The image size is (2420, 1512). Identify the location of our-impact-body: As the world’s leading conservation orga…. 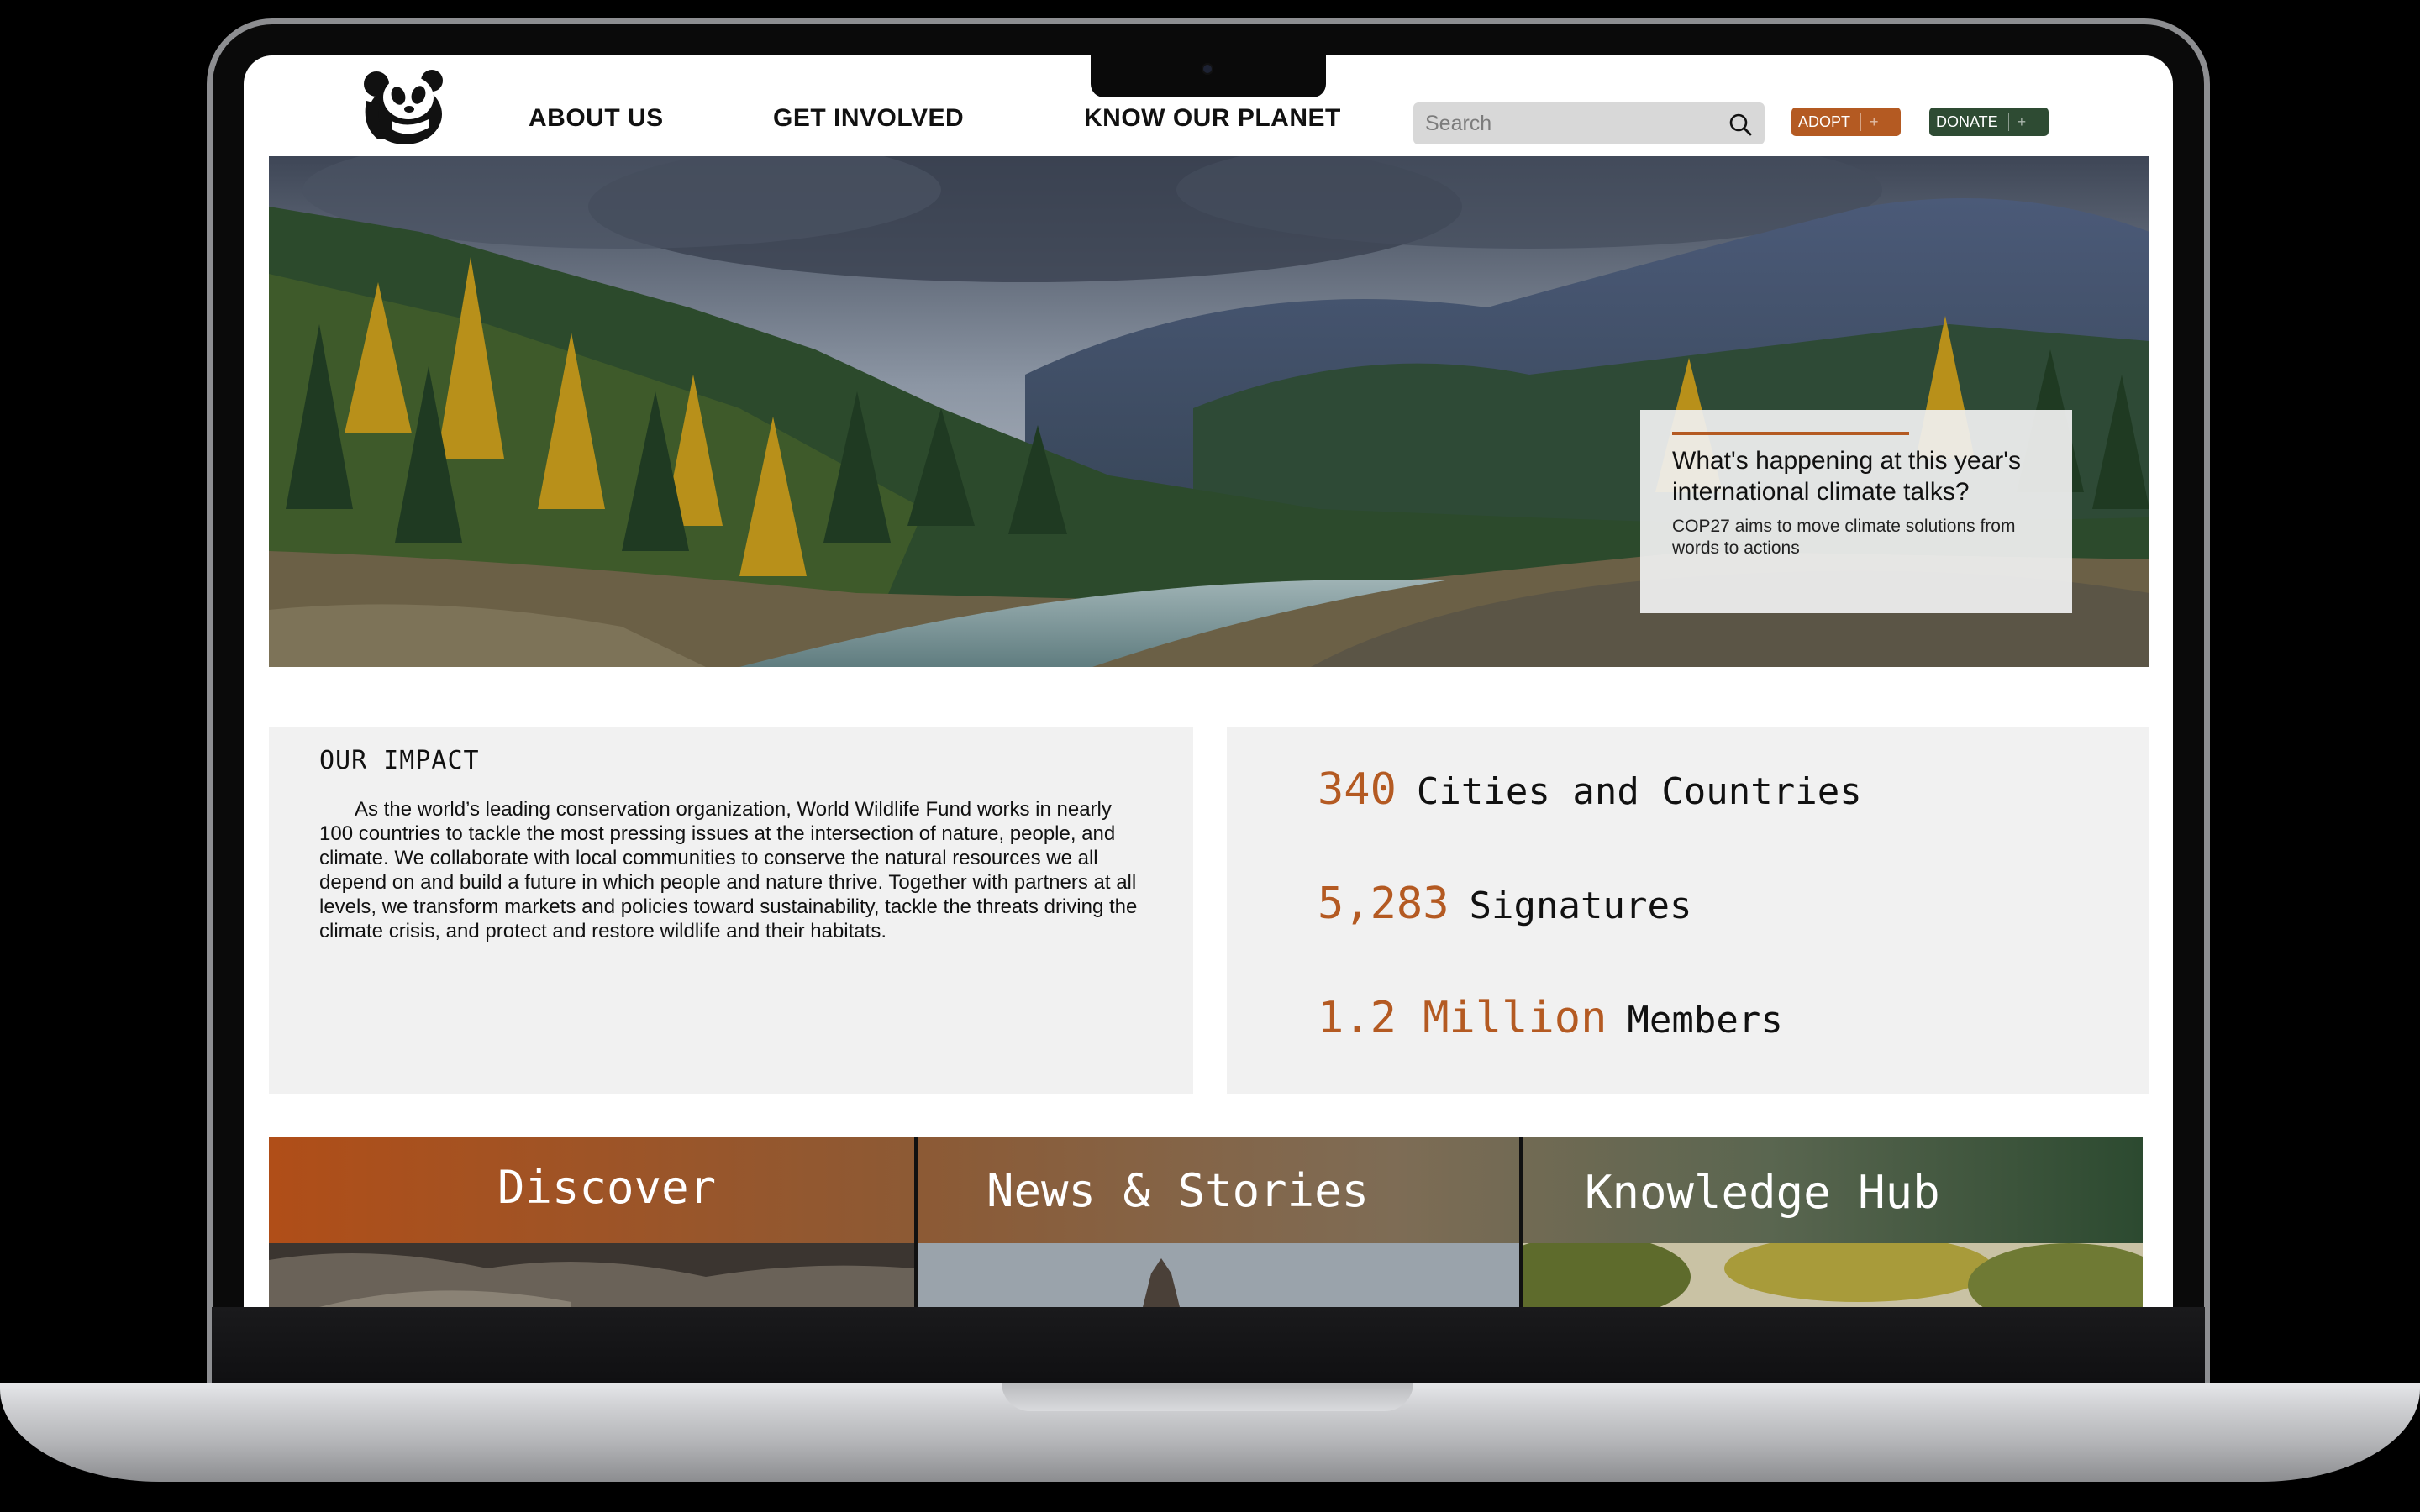
(728, 870).